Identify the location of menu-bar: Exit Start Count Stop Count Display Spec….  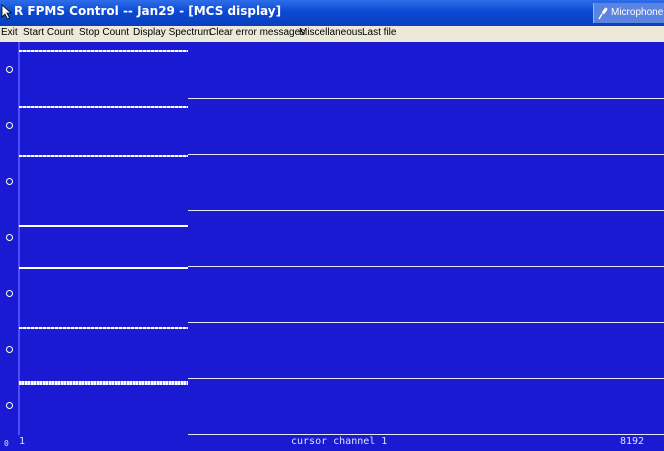
(332, 34).